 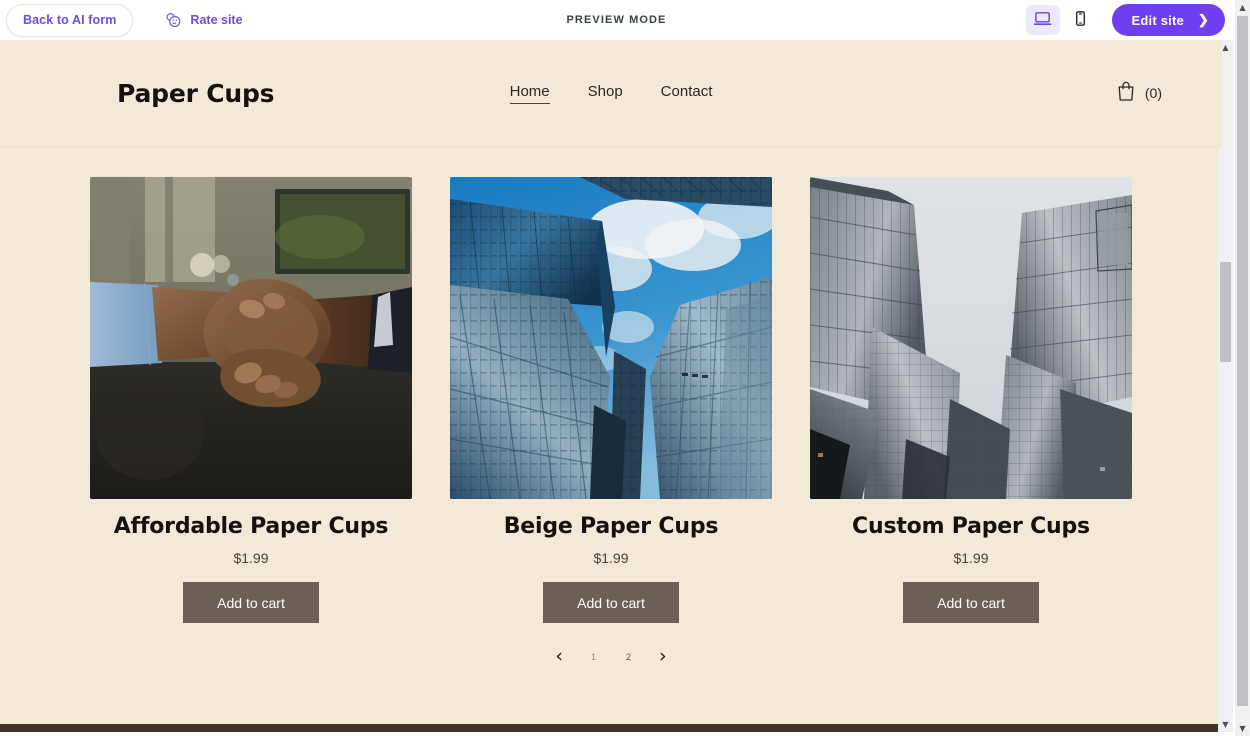 What do you see at coordinates (611, 338) in the screenshot?
I see `product-image-blue-skyscrapers` at bounding box center [611, 338].